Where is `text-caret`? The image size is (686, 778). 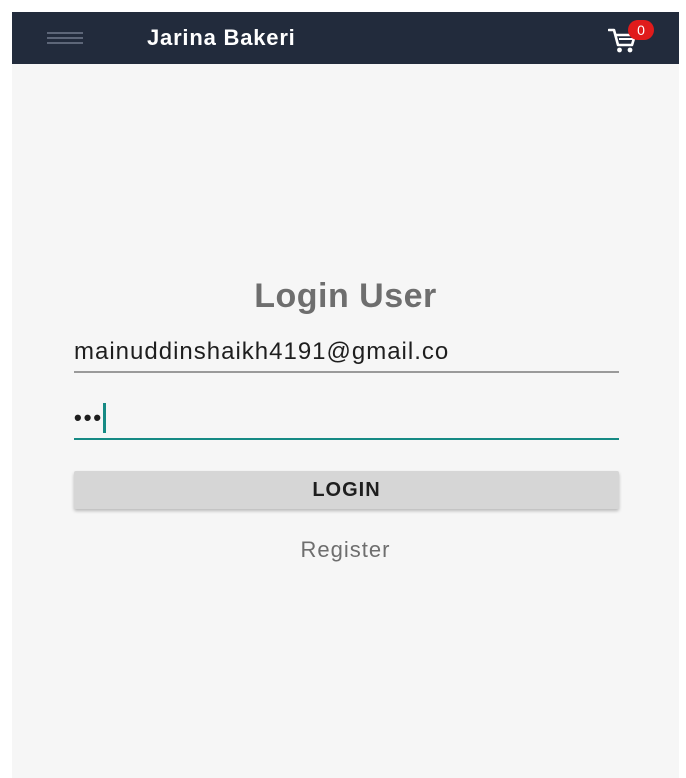
text-caret is located at coordinates (105, 418).